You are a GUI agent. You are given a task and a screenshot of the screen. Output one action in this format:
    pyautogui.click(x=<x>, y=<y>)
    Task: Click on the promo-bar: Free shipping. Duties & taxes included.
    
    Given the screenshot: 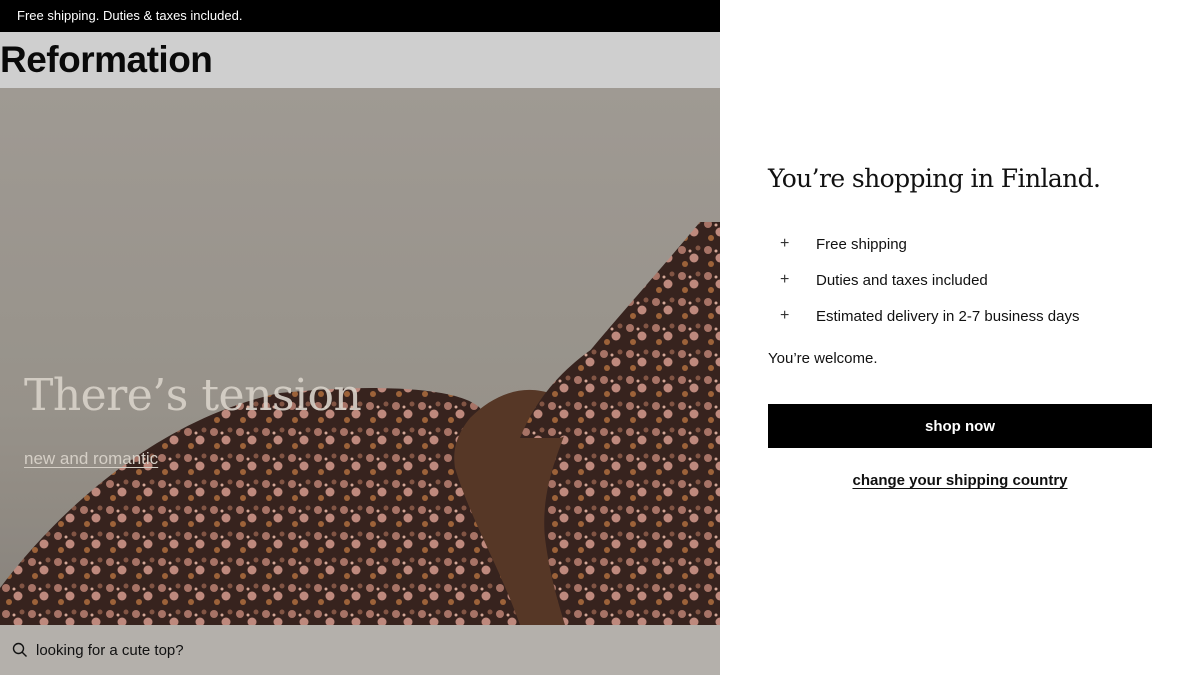 What is the action you would take?
    pyautogui.click(x=360, y=16)
    